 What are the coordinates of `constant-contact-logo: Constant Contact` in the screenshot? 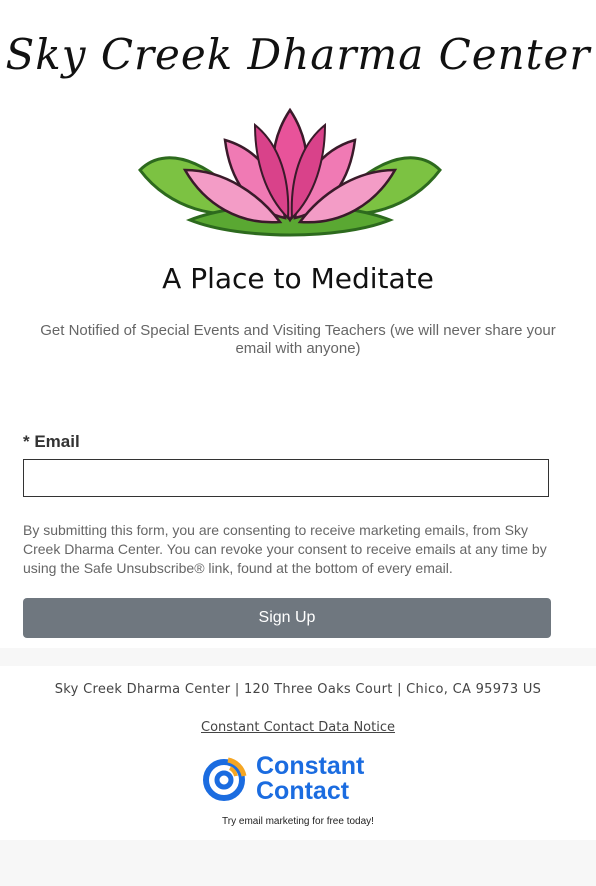 It's located at (298, 782).